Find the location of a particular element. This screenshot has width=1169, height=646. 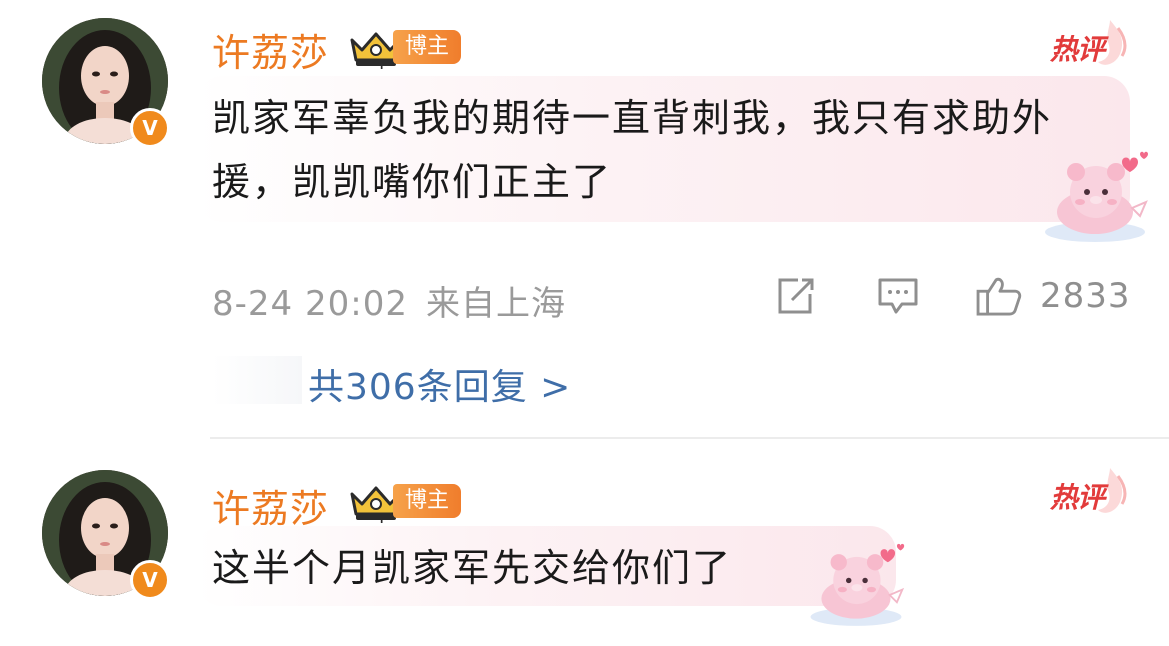

like-count: 2833 is located at coordinates (1085, 296).